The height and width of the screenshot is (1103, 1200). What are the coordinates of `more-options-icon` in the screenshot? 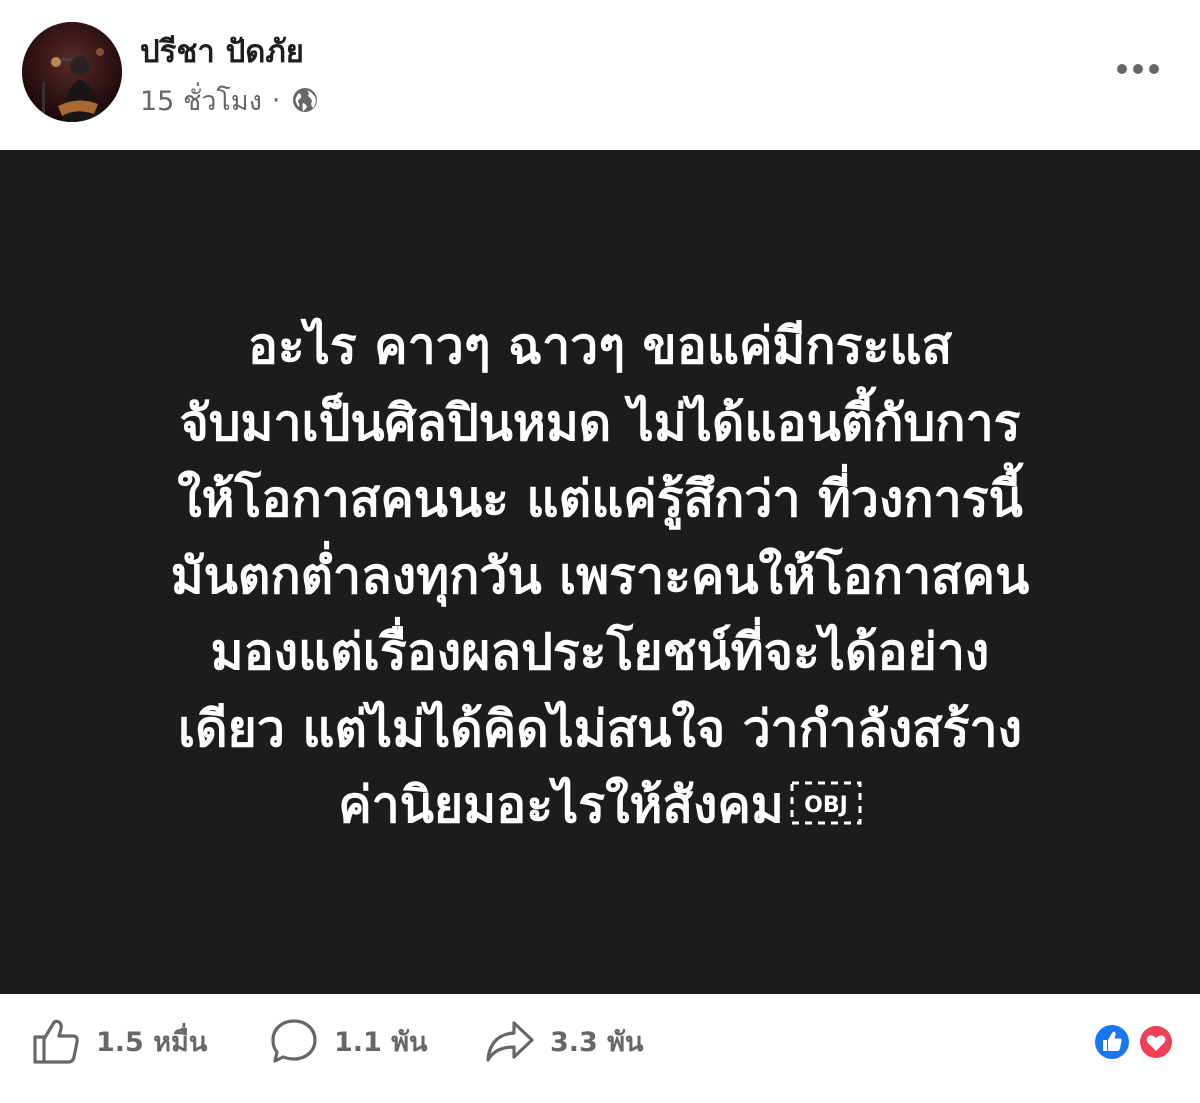 It's located at (1138, 69).